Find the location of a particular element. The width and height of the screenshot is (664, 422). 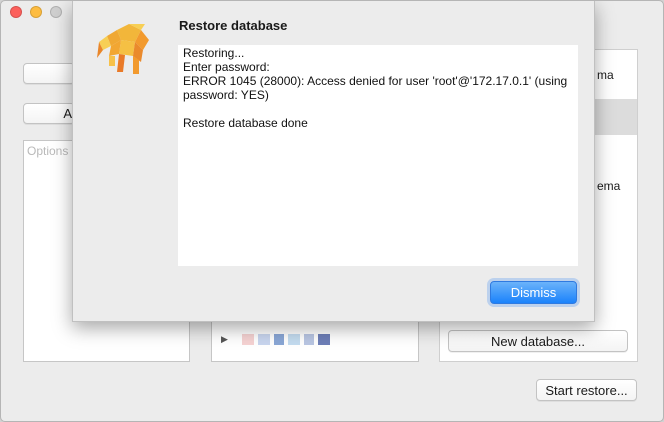

dismiss-button-label: Dismiss is located at coordinates (533, 292).